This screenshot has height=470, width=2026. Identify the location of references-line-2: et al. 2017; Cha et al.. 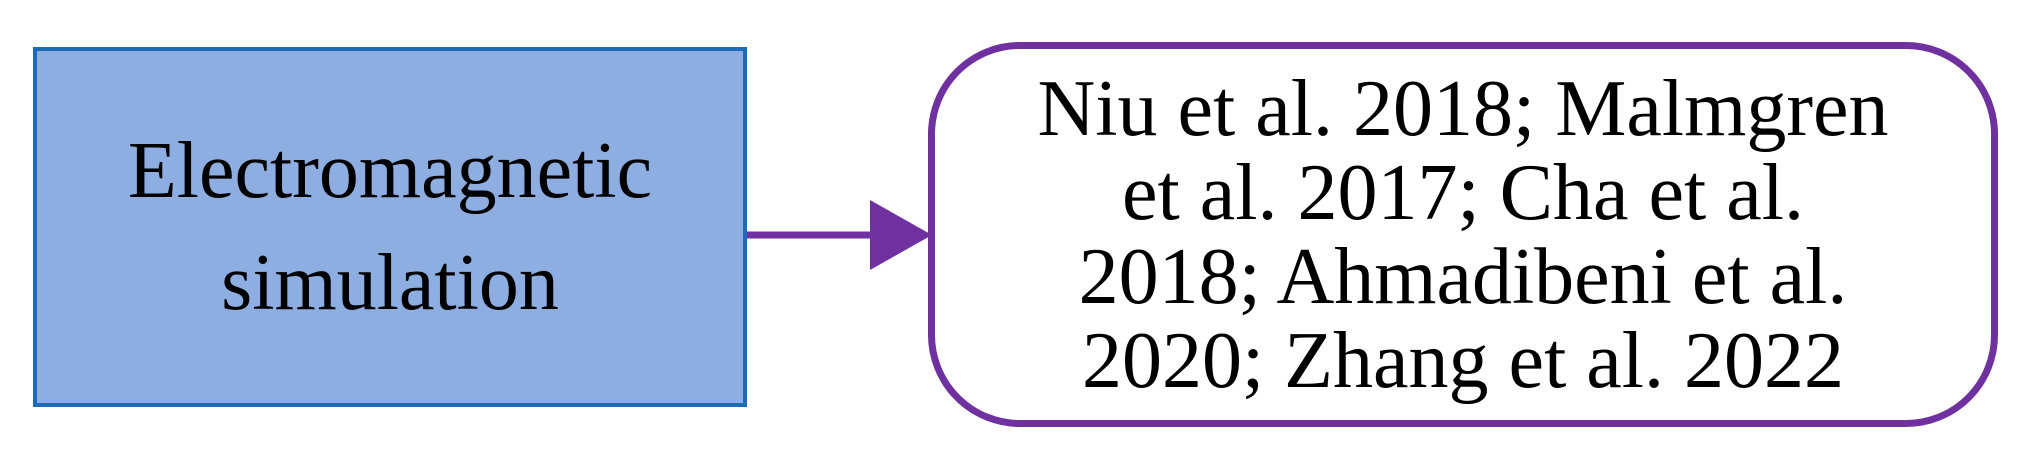
(1463, 192).